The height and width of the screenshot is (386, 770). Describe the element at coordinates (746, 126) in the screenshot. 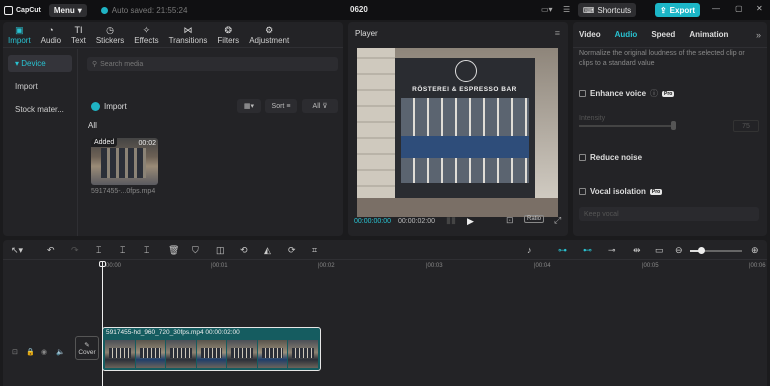

I see `intensity-value: 75` at that location.